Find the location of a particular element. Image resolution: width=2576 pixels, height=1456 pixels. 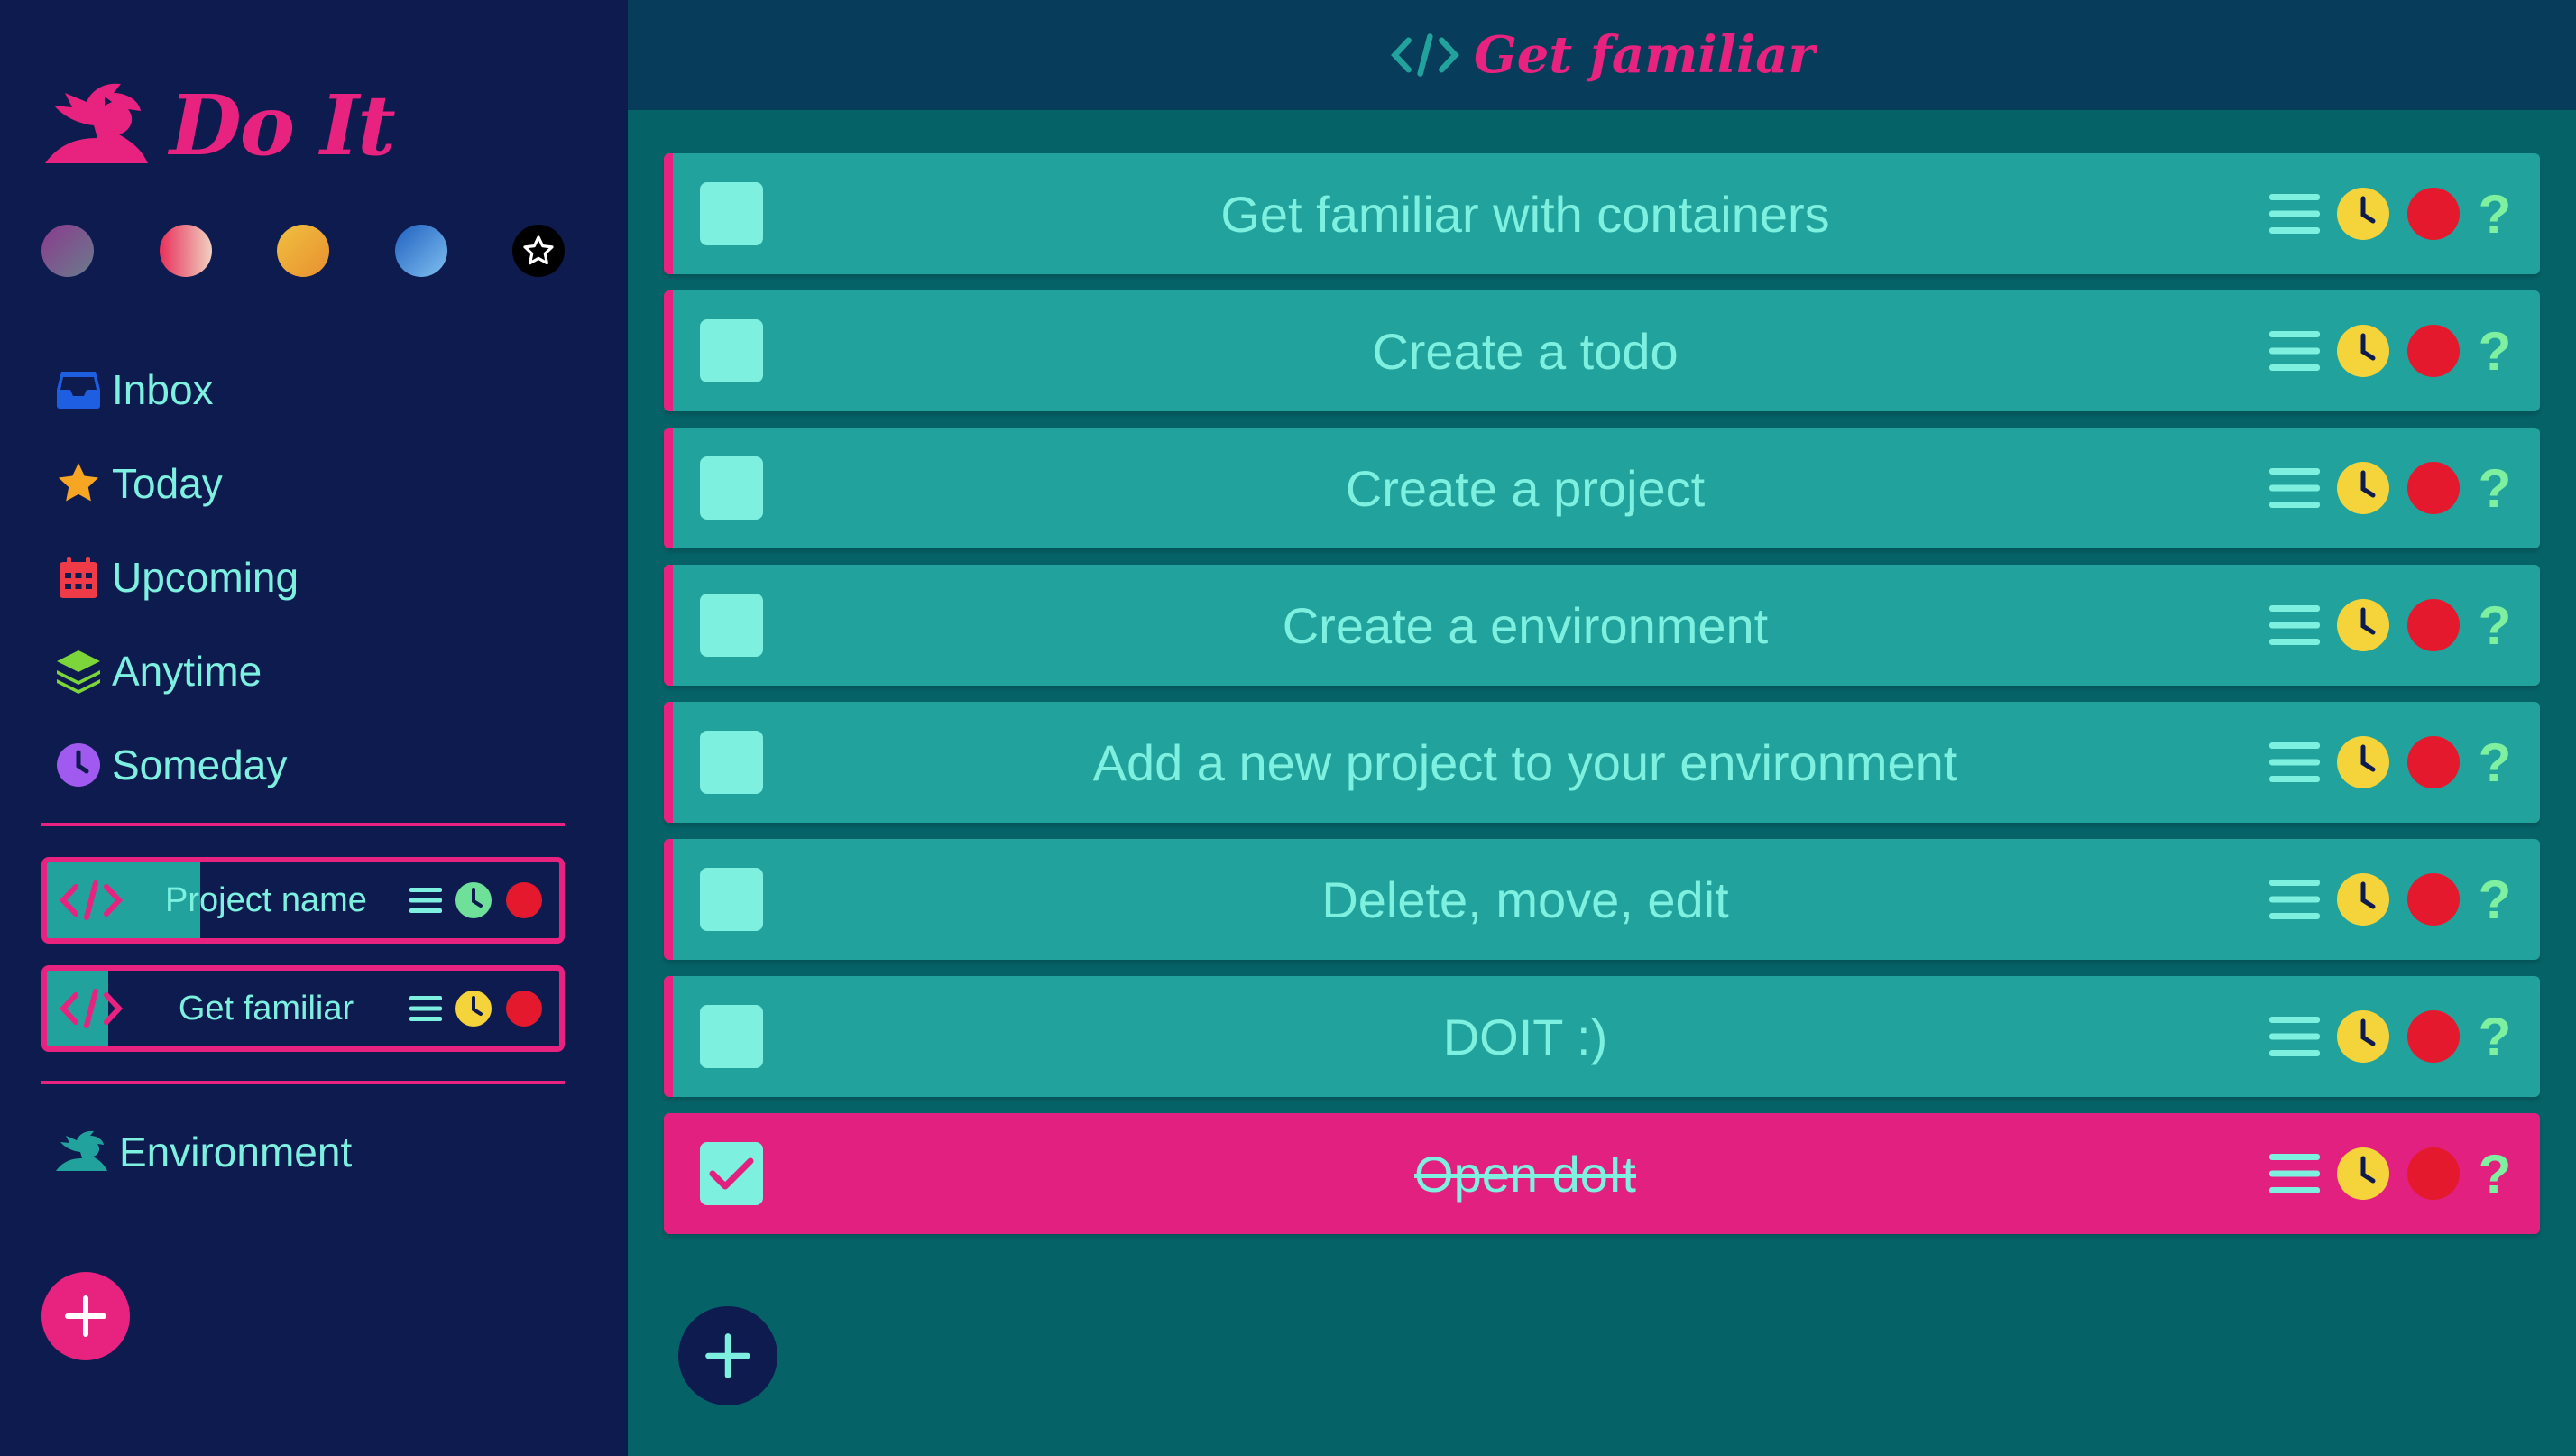

add-todo-button is located at coordinates (727, 1355).